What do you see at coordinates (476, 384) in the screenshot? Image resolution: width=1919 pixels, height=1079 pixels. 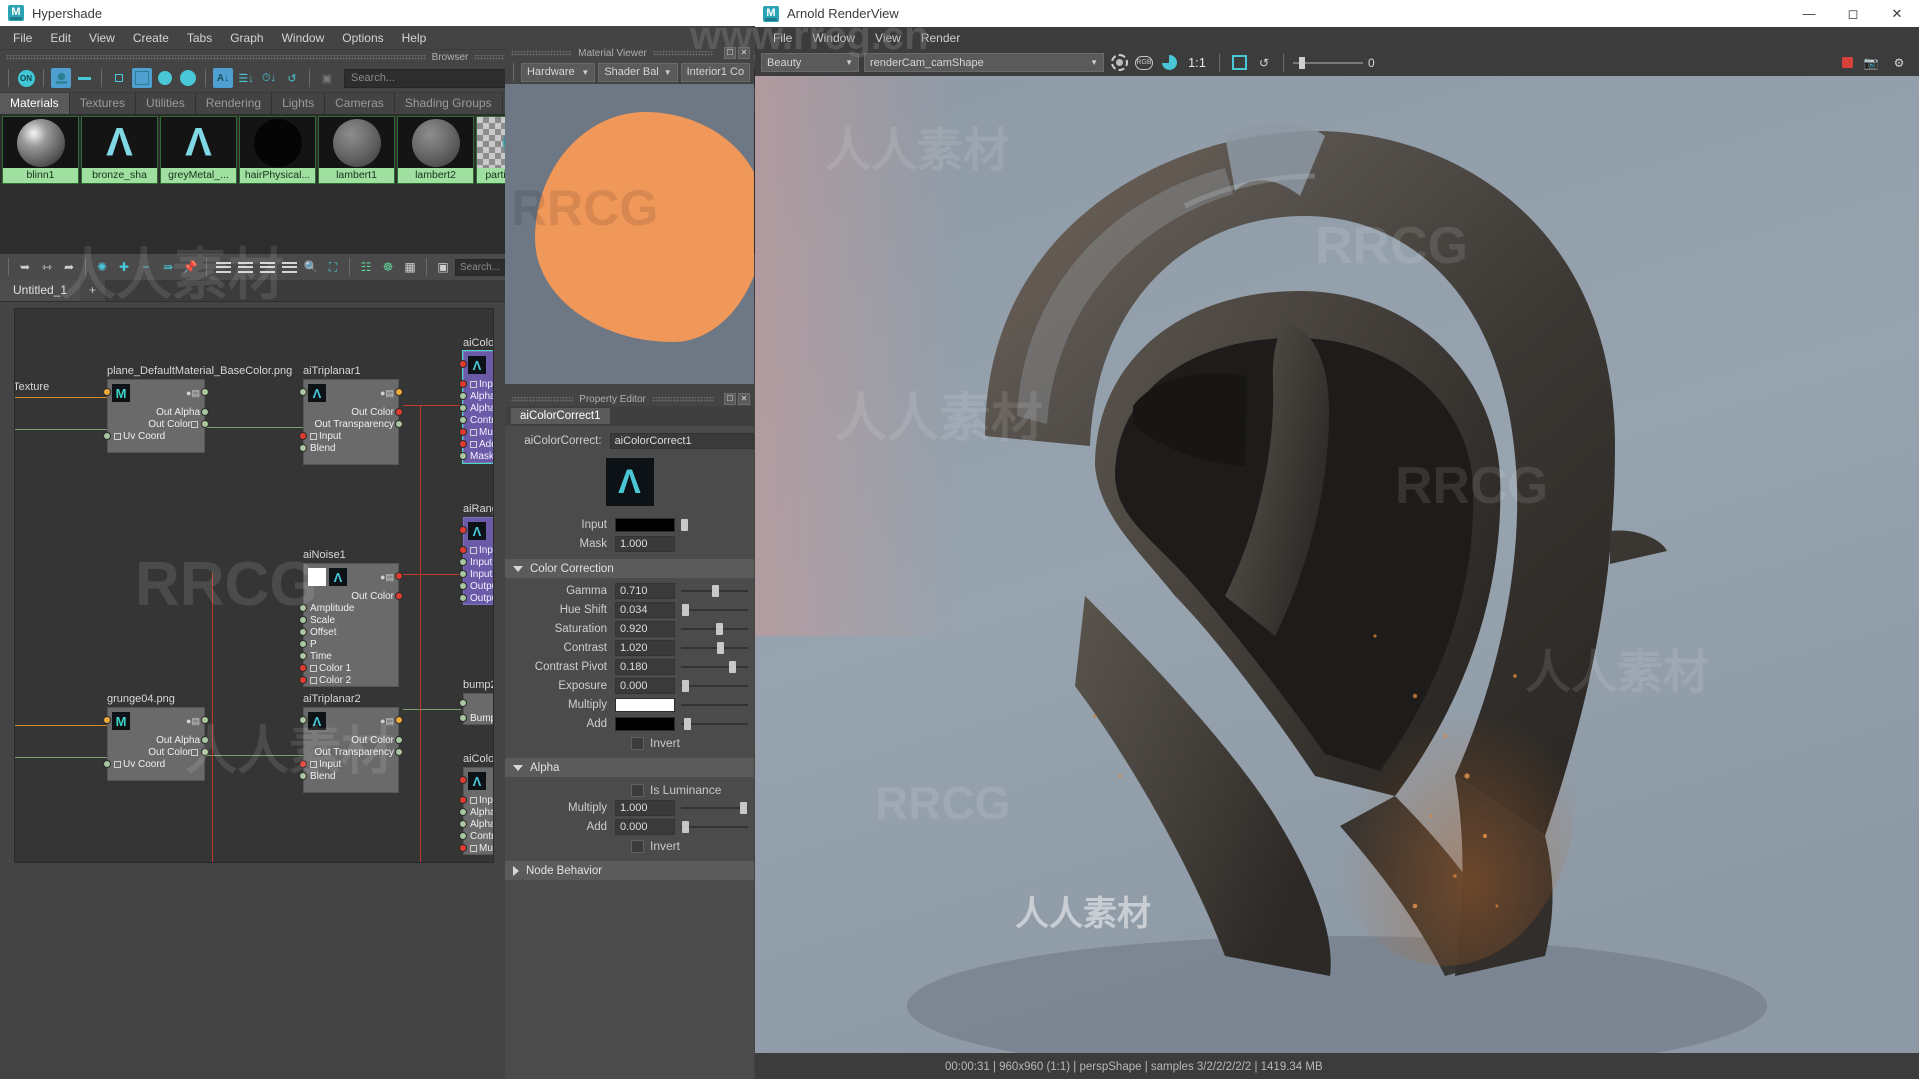 I see `node-attr-row: Input` at bounding box center [476, 384].